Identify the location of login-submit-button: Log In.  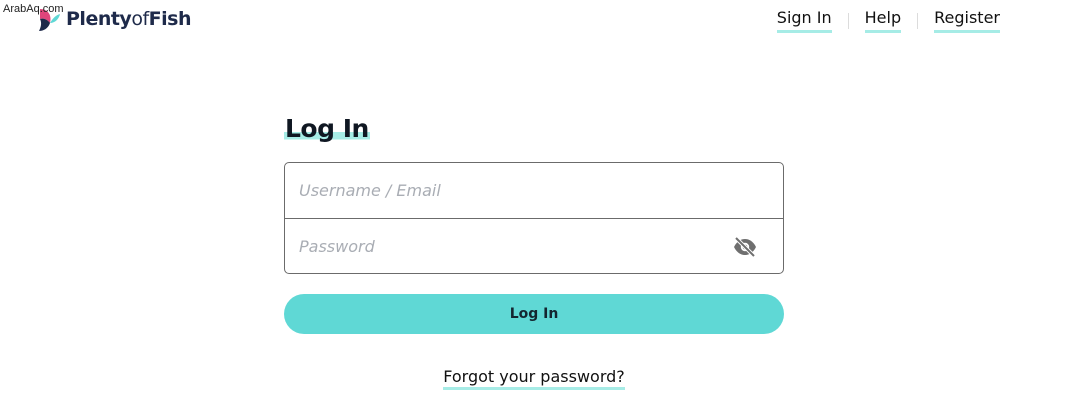
(534, 314).